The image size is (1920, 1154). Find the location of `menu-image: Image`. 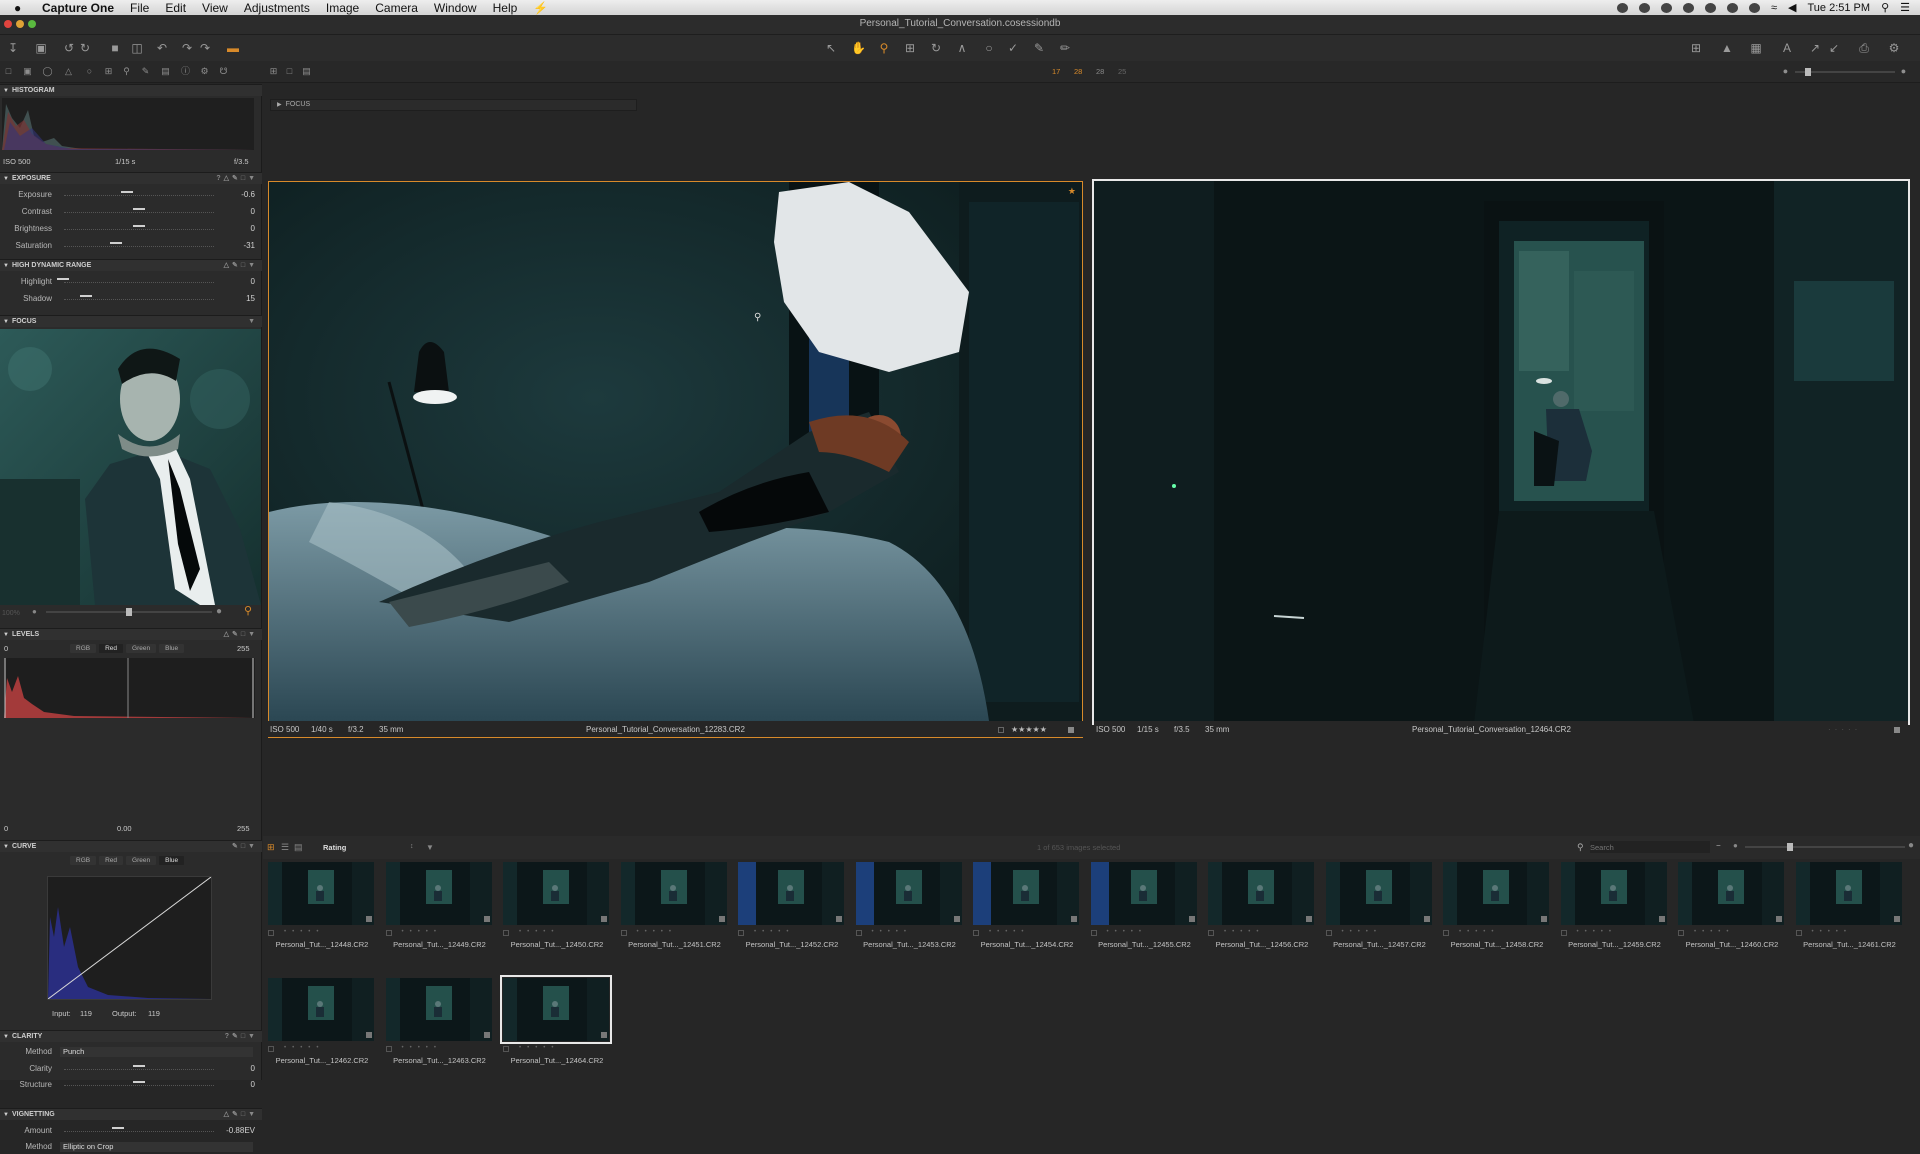

menu-image: Image is located at coordinates (342, 8).